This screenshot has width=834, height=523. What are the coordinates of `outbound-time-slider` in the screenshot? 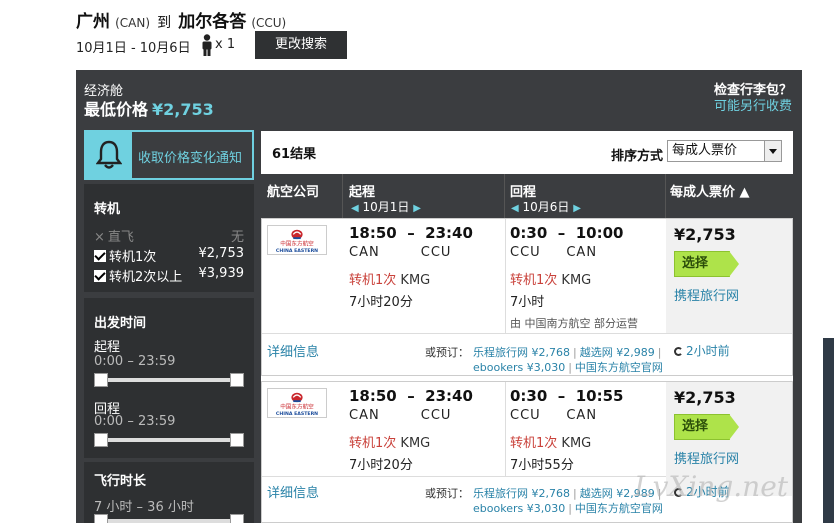 It's located at (169, 380).